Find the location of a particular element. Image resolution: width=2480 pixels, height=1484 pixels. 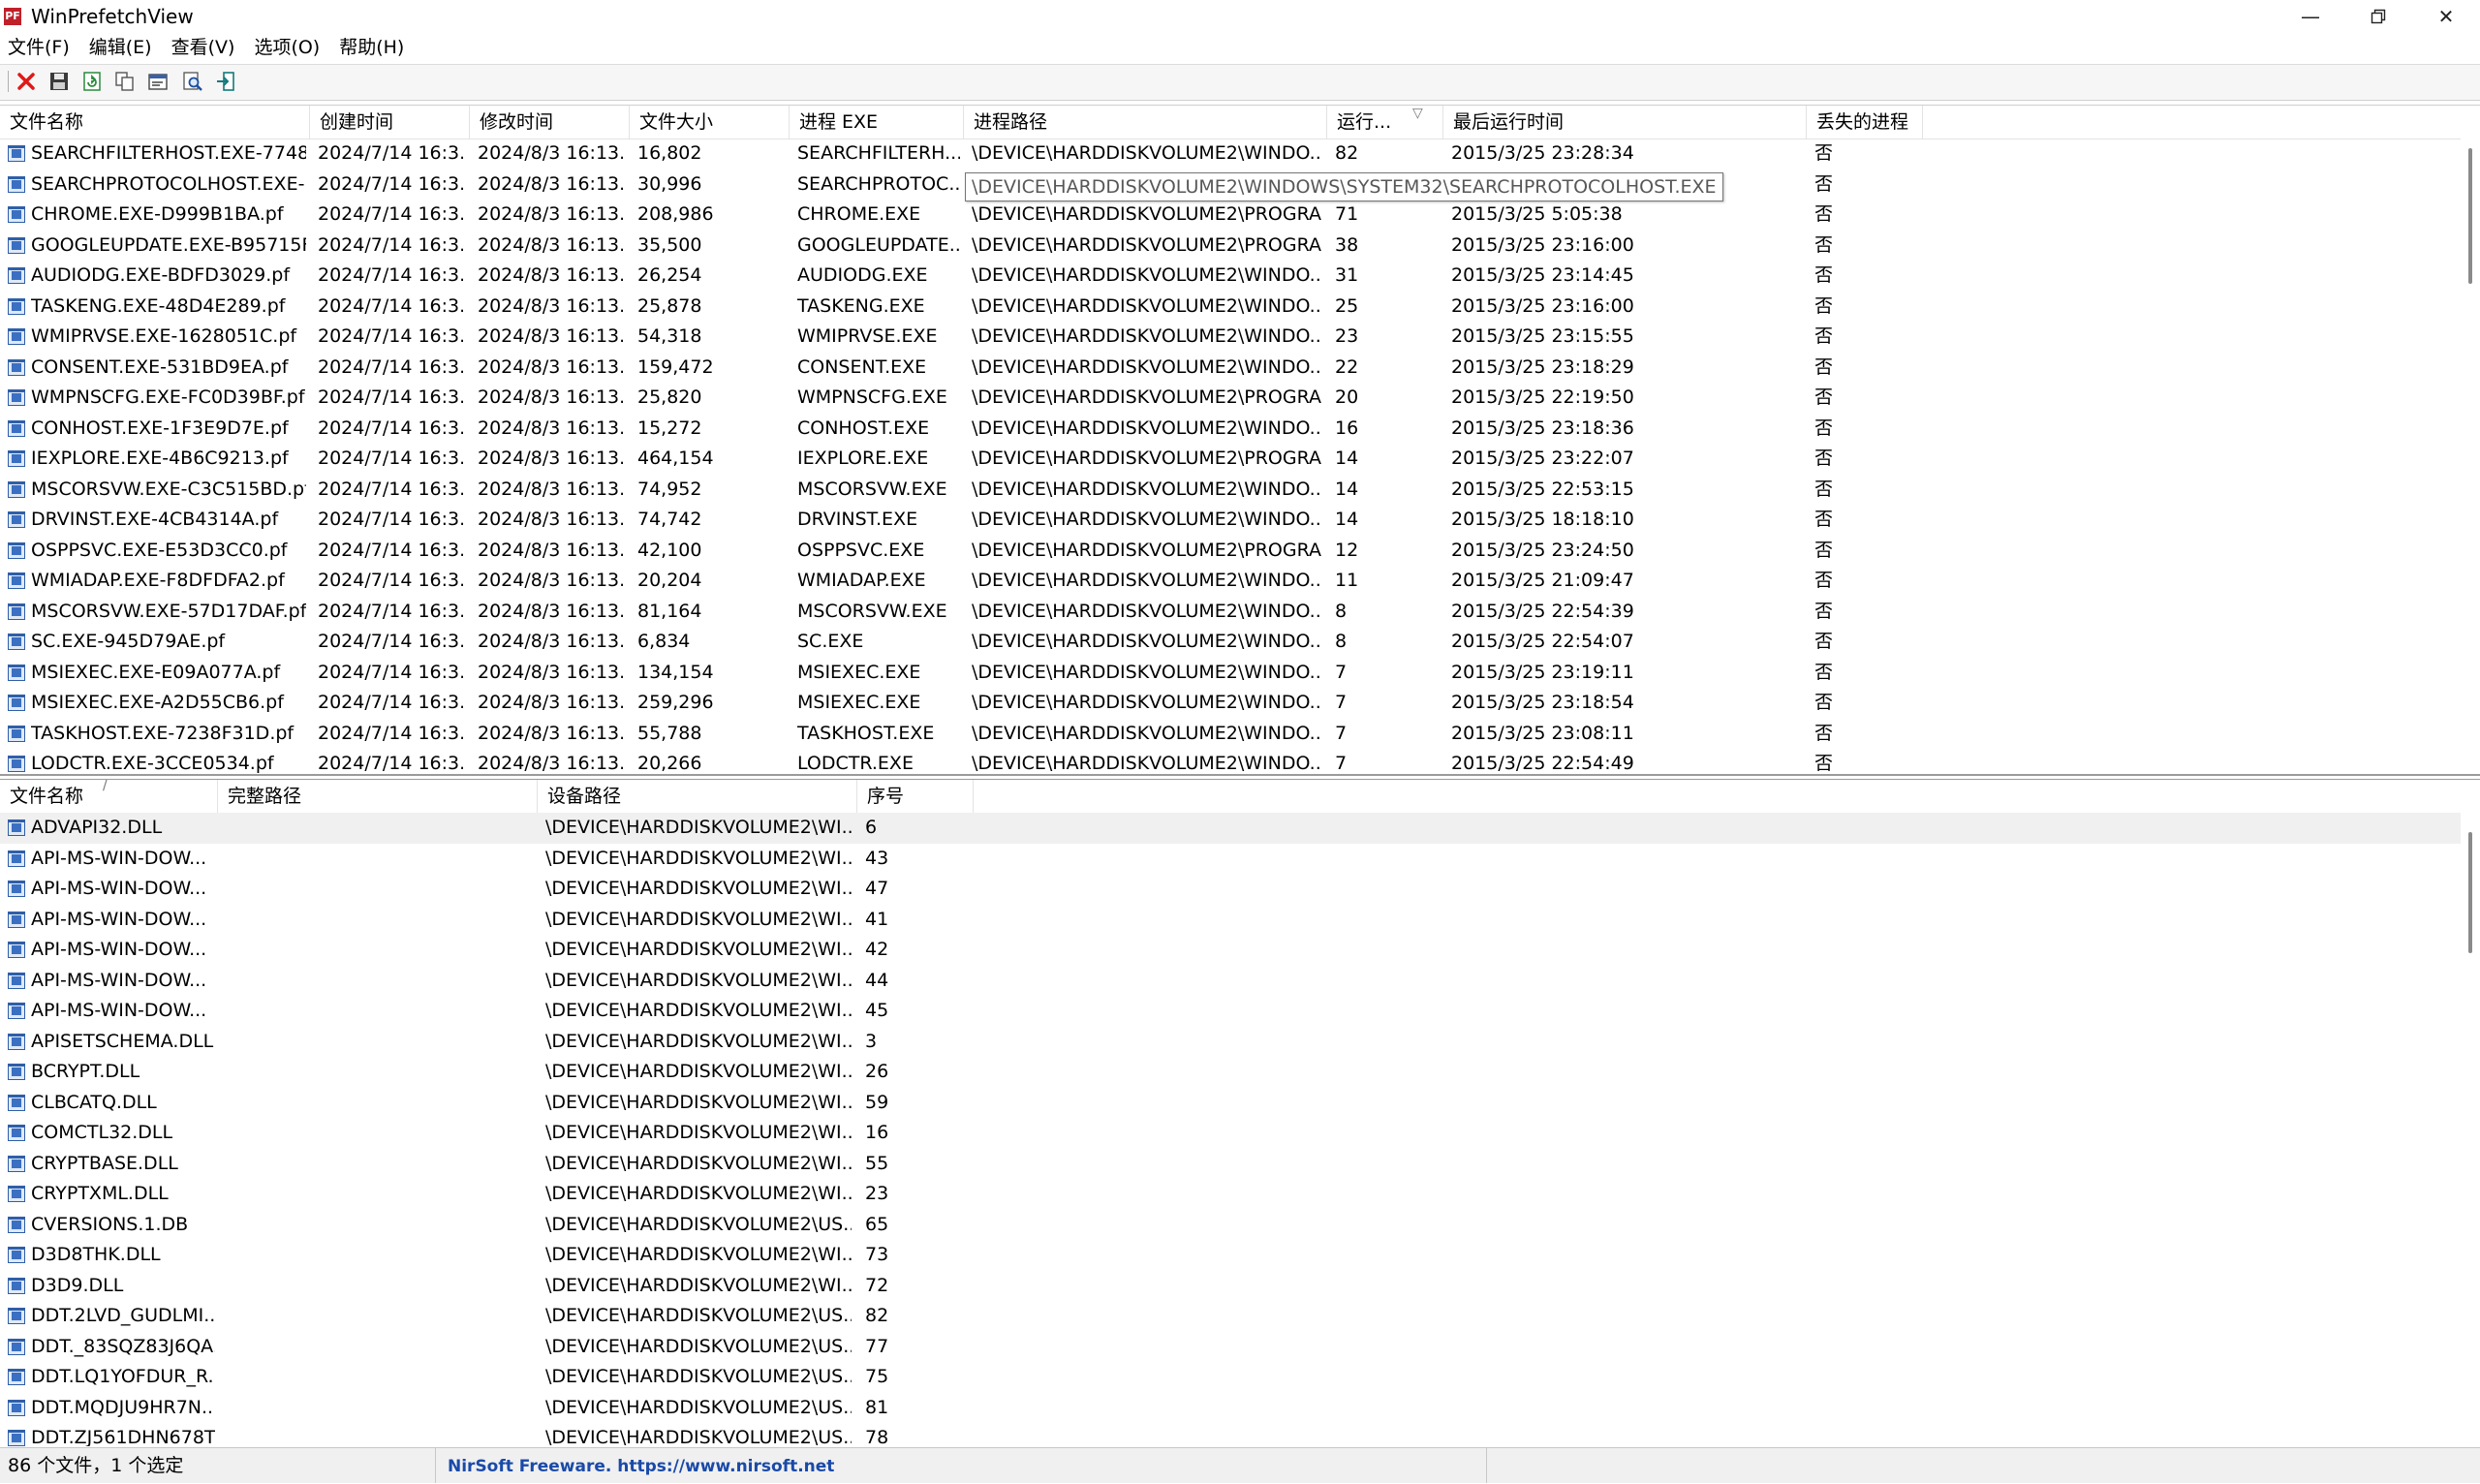

bottom-vertical-scrollbar is located at coordinates (2470, 1127).